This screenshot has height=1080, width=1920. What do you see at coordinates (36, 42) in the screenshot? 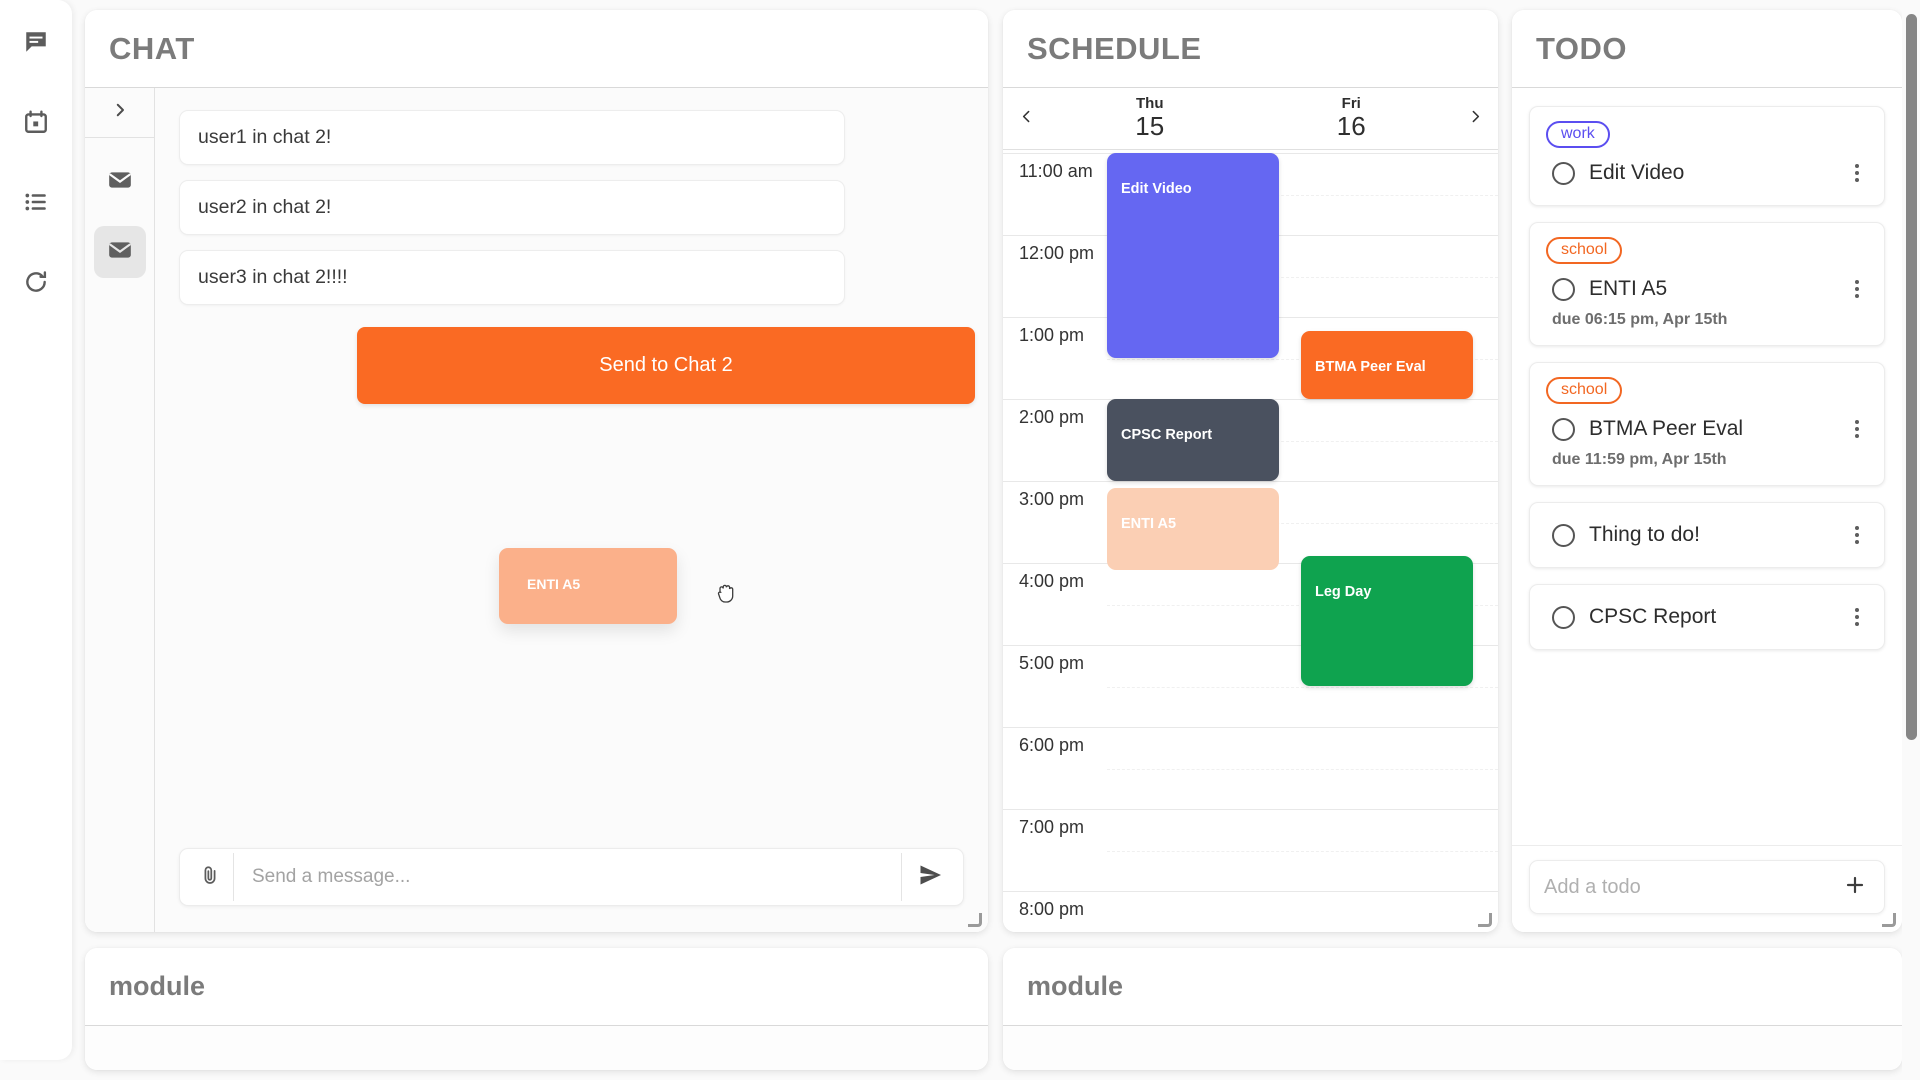
I see `rail-item-chat` at bounding box center [36, 42].